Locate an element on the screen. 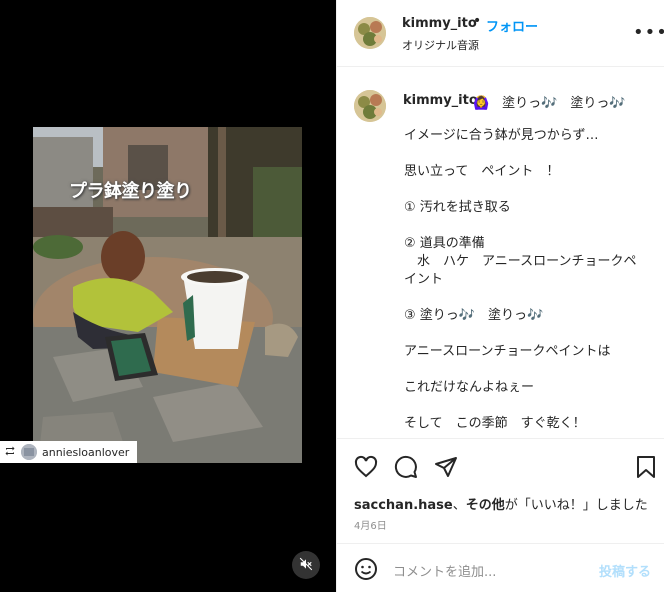  repost-icon is located at coordinates (10, 452).